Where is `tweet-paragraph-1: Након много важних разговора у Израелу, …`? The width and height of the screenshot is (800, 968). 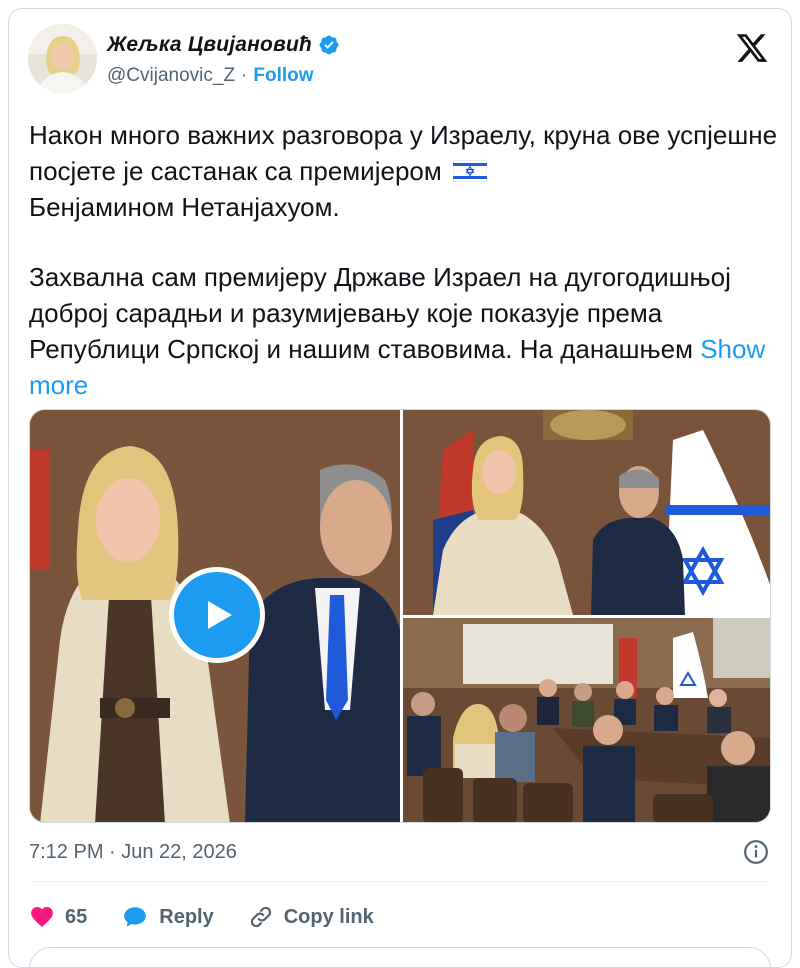 tweet-paragraph-1: Након много важних разговора у Израелу, … is located at coordinates (404, 171).